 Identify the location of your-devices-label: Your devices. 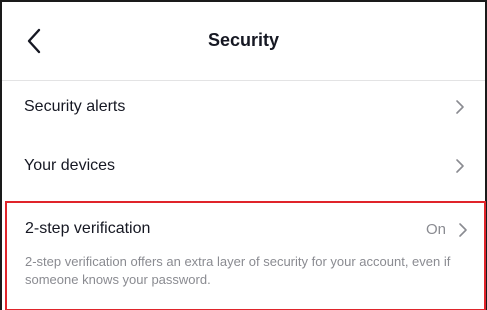
(70, 165).